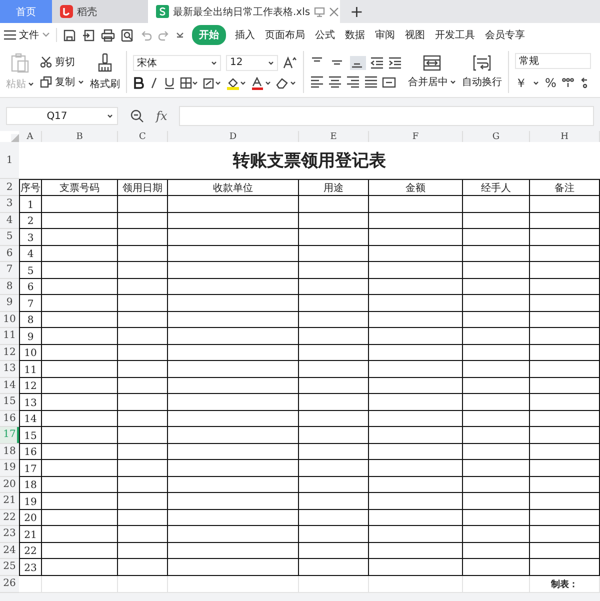 This screenshot has width=600, height=601. Describe the element at coordinates (9, 584) in the screenshot. I see `row-header: 26` at that location.